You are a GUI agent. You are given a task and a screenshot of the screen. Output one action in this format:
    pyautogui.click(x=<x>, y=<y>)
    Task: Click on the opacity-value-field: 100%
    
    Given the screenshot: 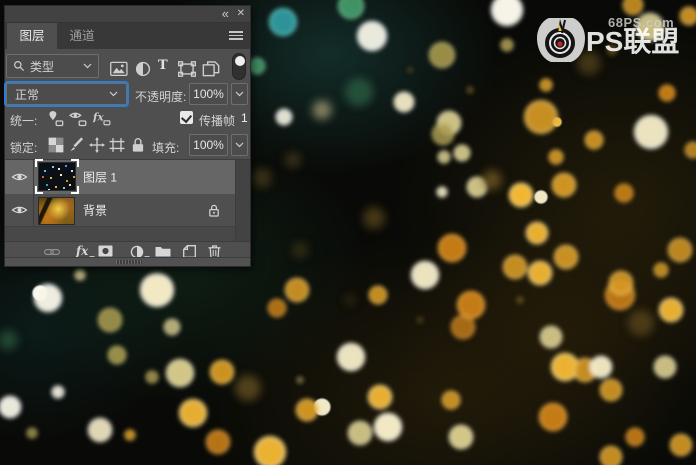 What is the action you would take?
    pyautogui.click(x=208, y=94)
    